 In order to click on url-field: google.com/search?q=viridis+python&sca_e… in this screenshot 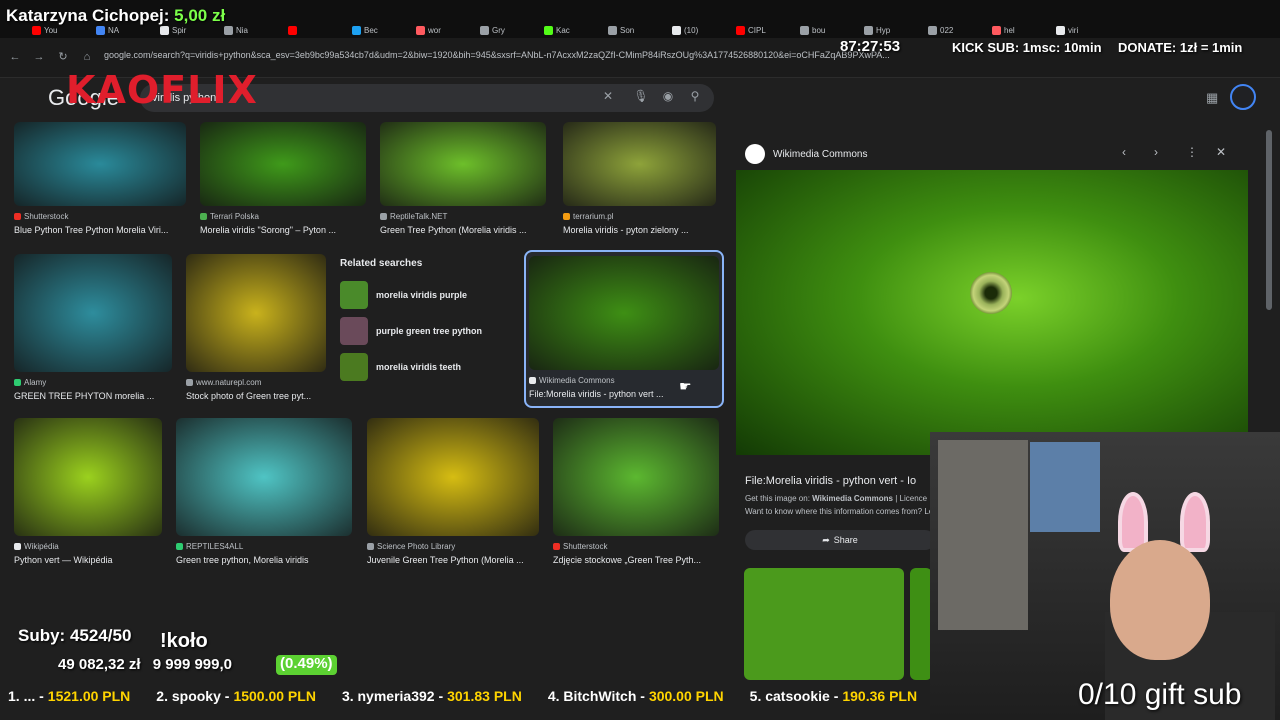, I will do `click(524, 58)`.